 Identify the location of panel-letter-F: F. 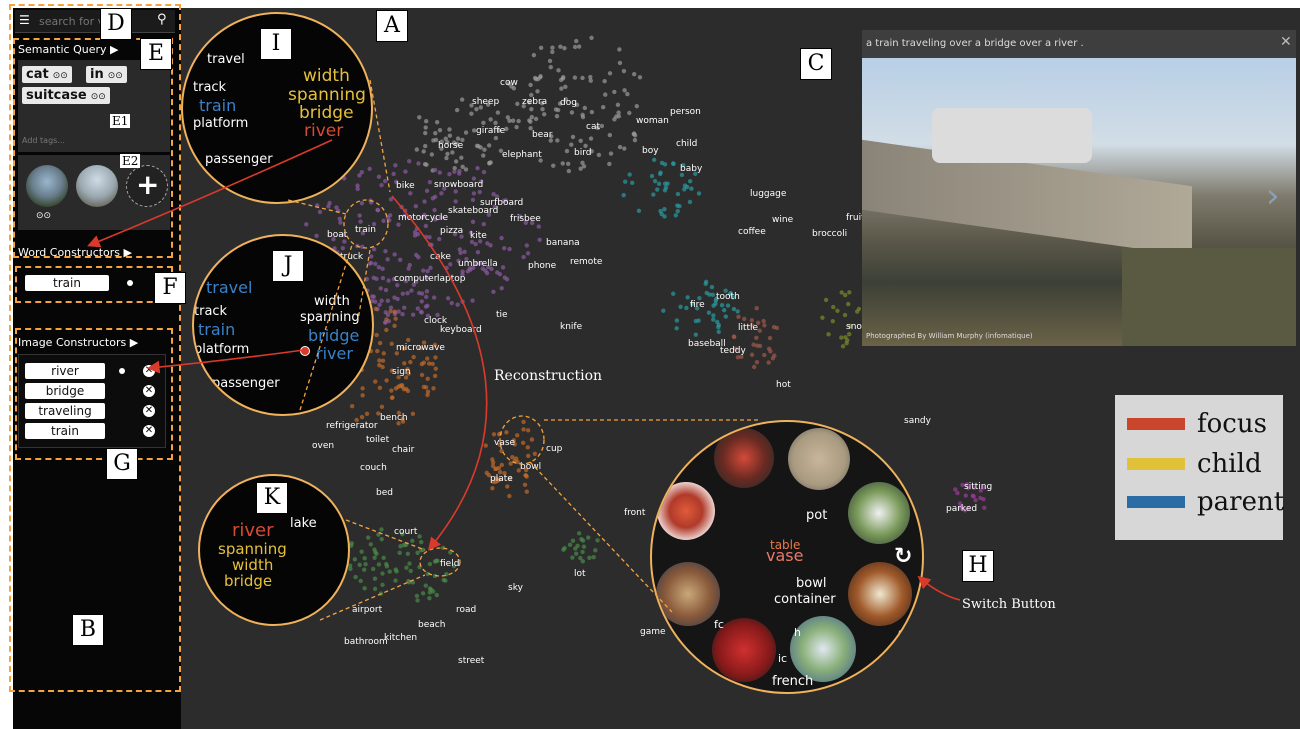
(170, 288).